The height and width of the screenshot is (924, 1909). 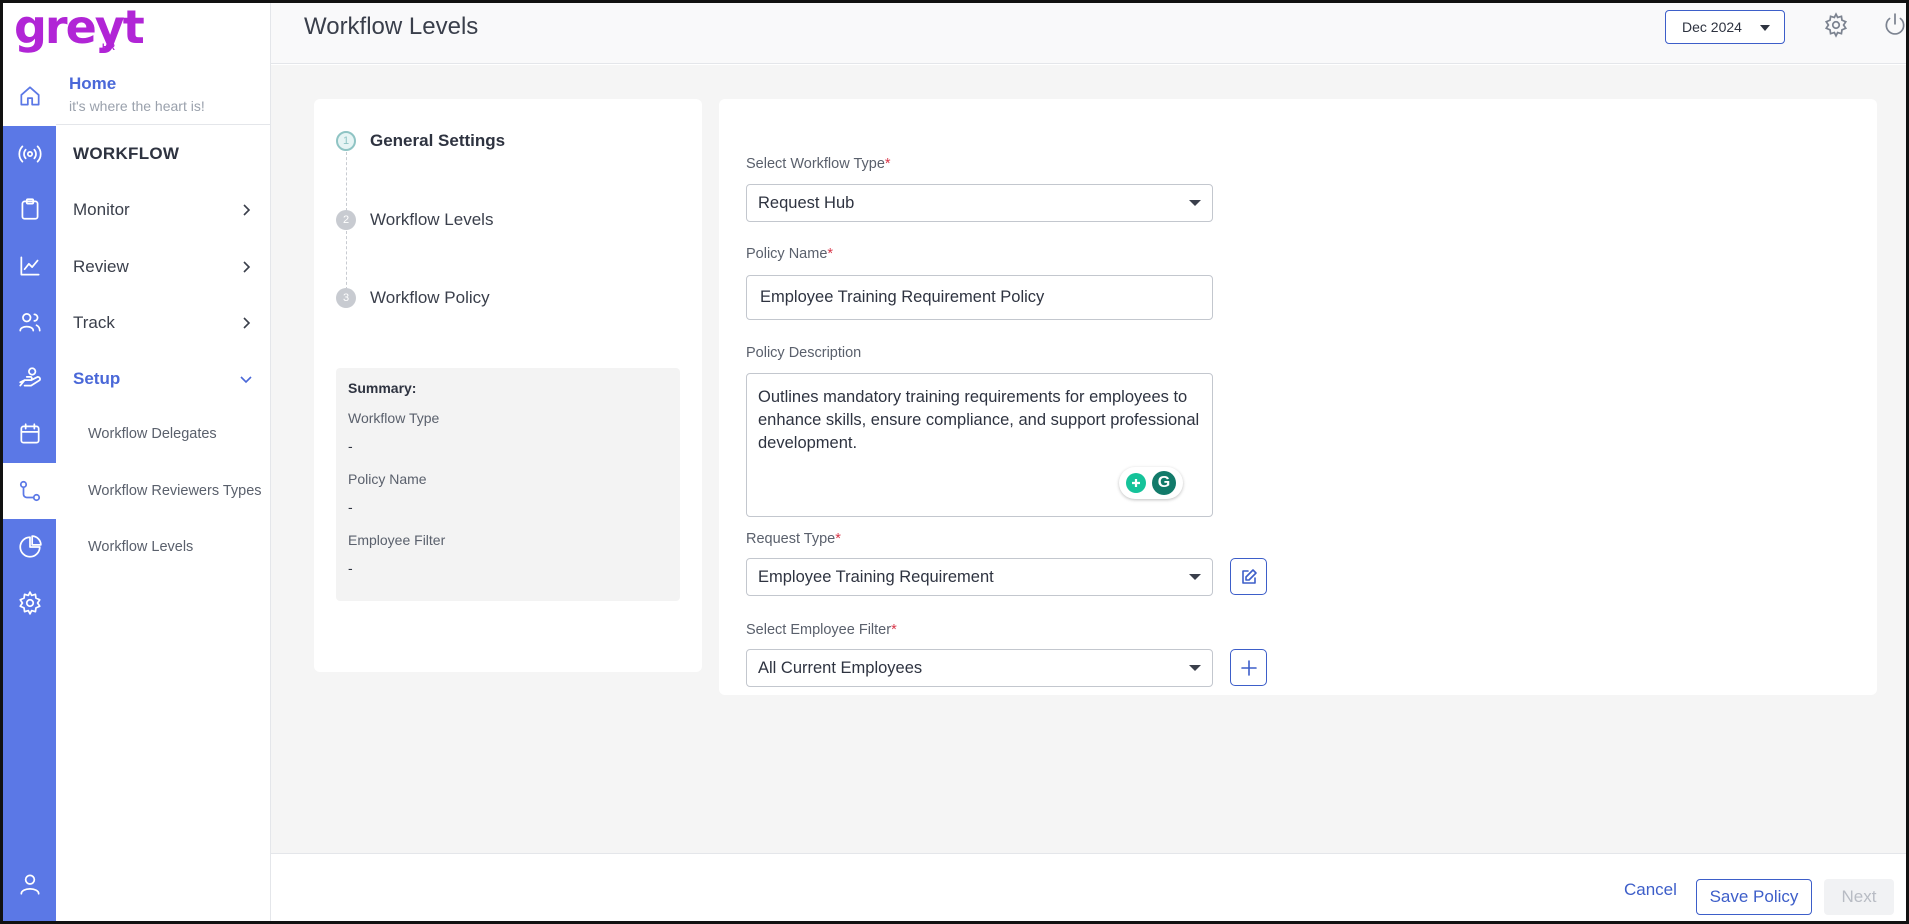 I want to click on step-workflow-policy: 3 Workflow Policy, so click(x=413, y=298).